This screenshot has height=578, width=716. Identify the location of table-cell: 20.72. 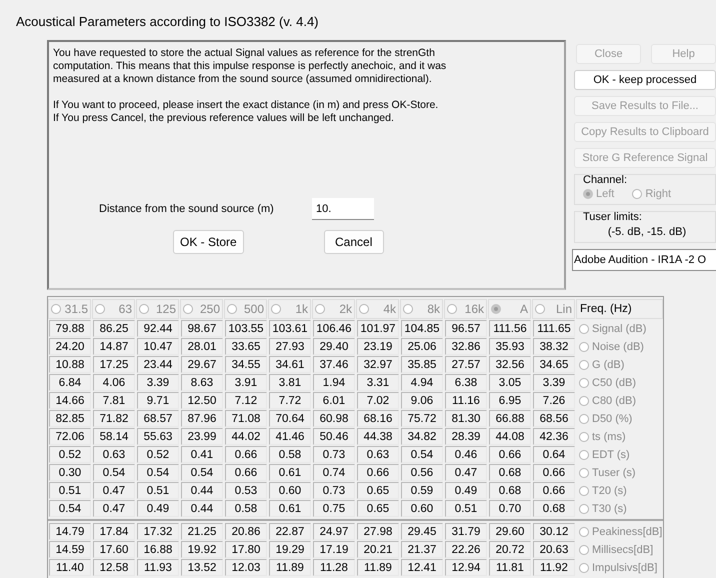
(510, 549).